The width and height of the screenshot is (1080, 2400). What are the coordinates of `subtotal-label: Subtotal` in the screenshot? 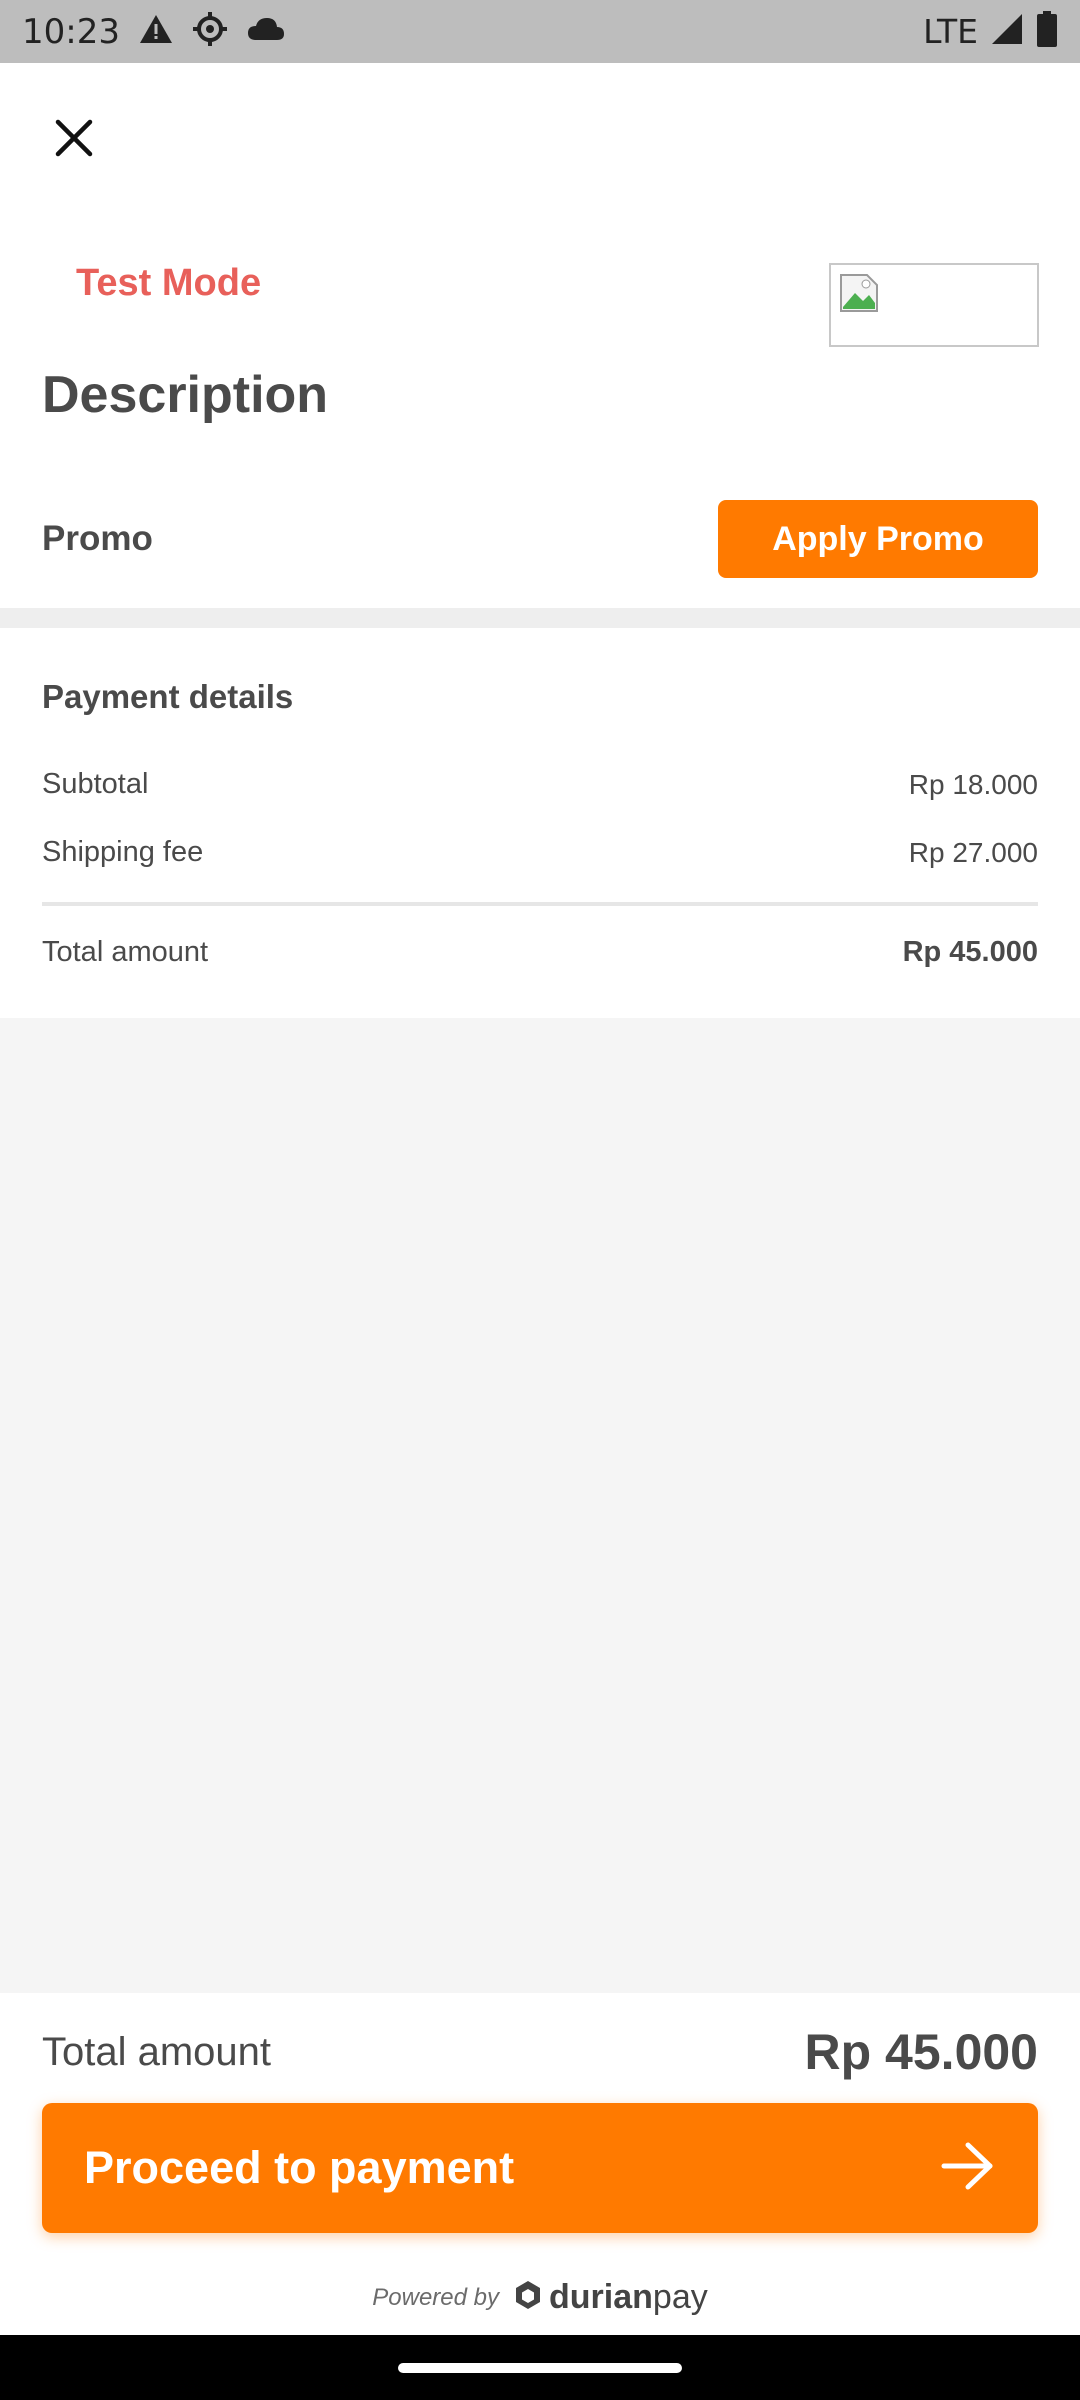 It's located at (95, 784).